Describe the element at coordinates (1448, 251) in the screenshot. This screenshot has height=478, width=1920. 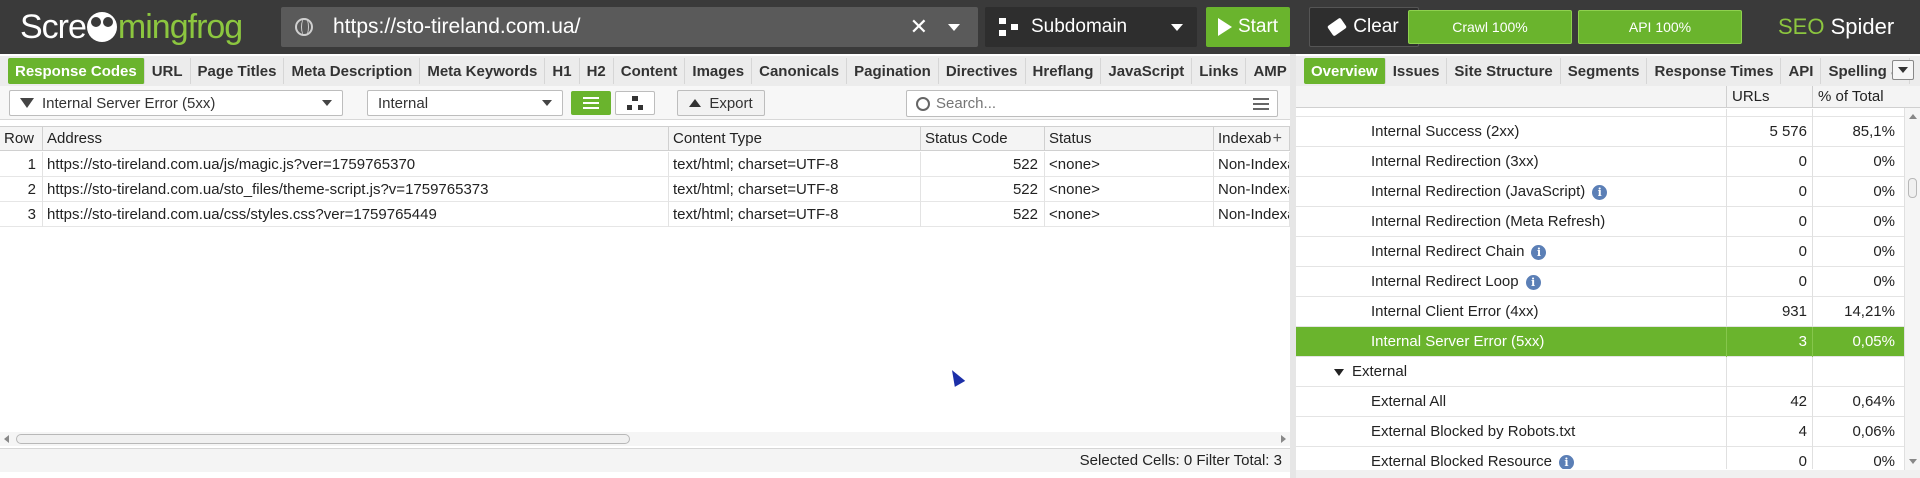
I see `overview-row-label-text: Internal Redirect Chain` at that location.